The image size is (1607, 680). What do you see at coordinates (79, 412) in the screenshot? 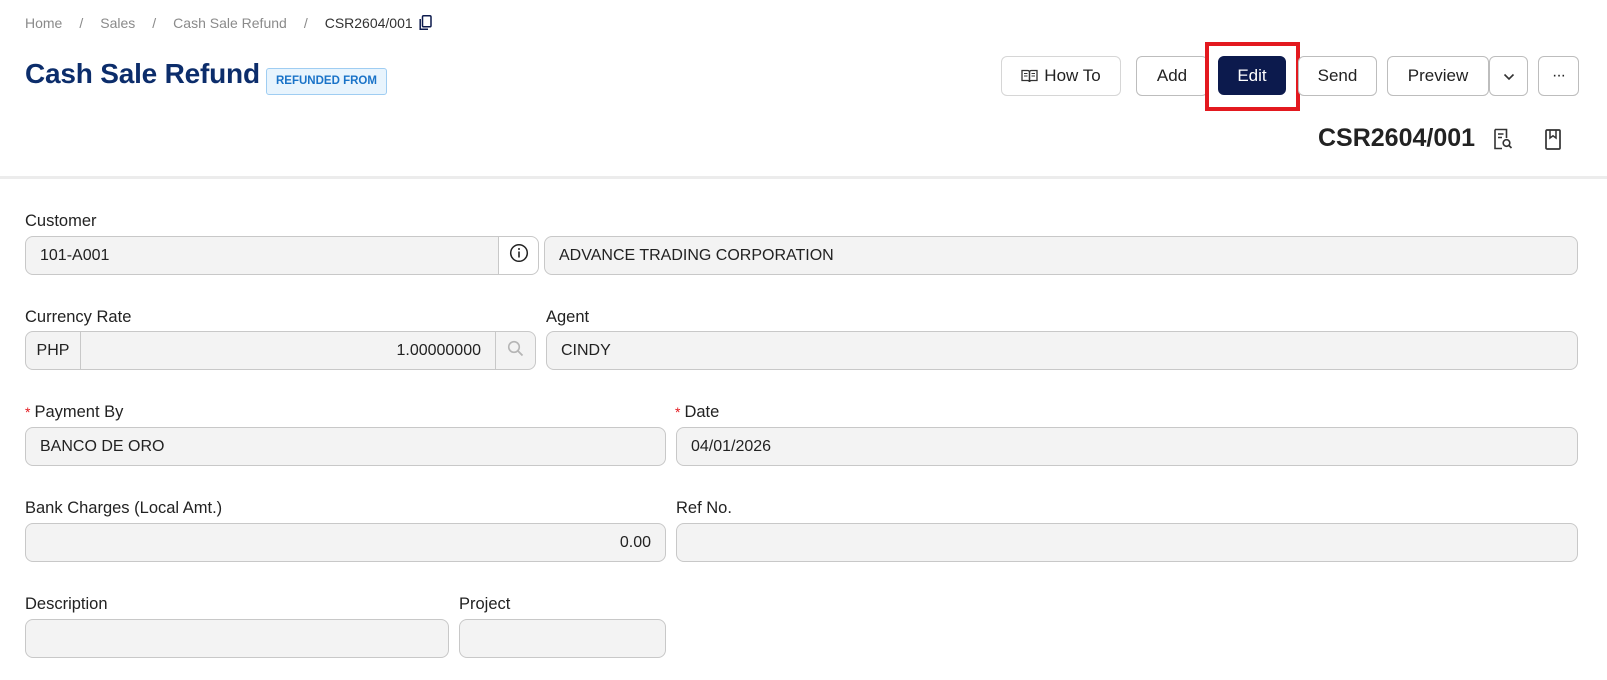
I see `payment-by-label-text: Payment By` at bounding box center [79, 412].